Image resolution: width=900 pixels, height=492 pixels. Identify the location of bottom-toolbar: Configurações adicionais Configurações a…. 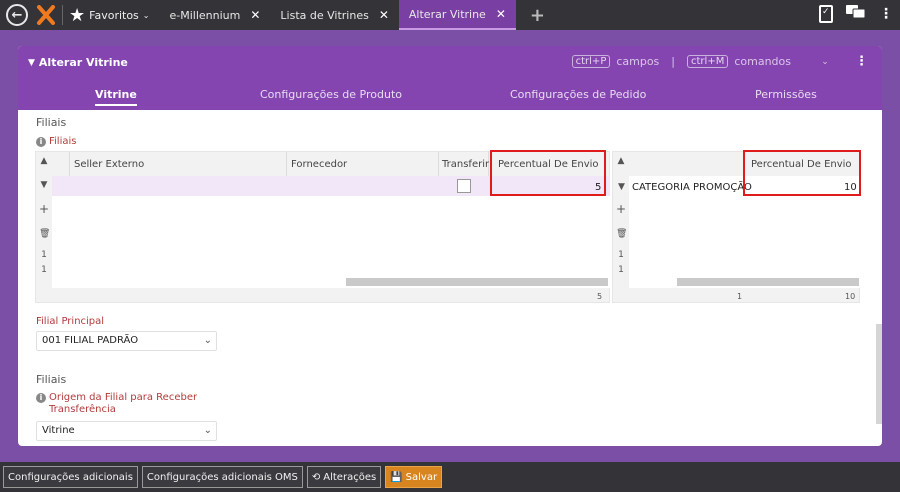
(450, 477).